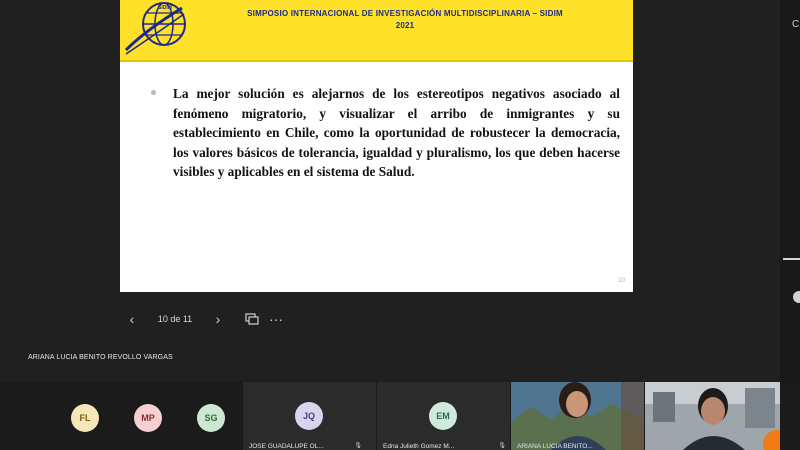 The image size is (800, 450). I want to click on thumbnails-icon, so click(252, 319).